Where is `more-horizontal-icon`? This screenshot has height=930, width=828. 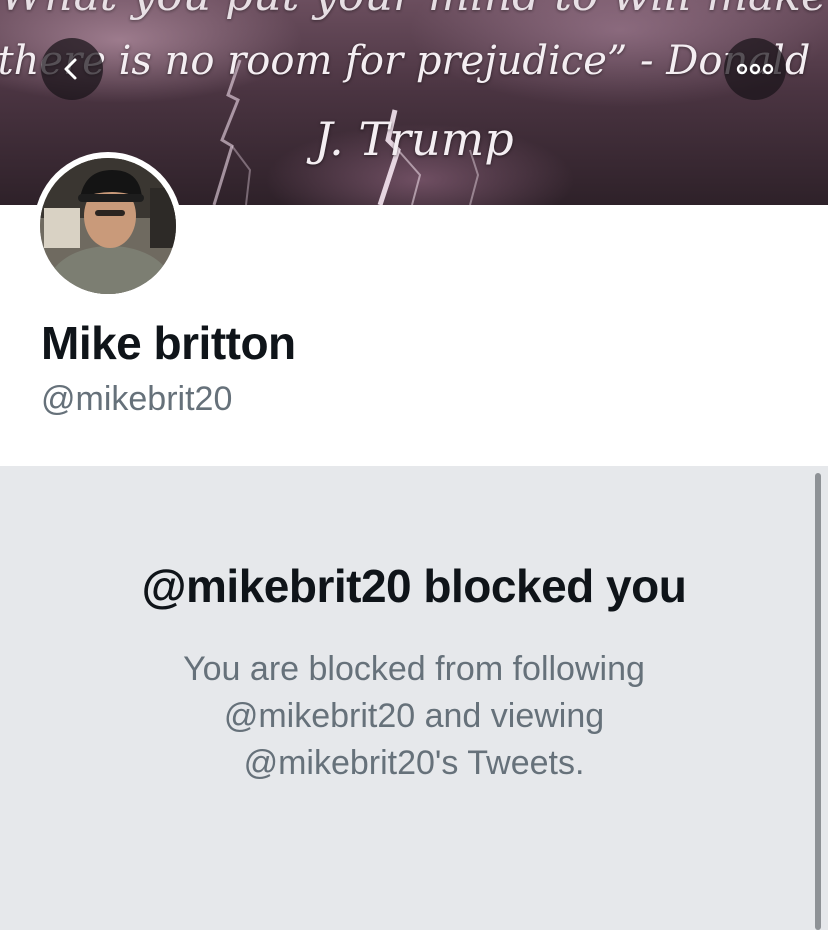
more-horizontal-icon is located at coordinates (755, 69).